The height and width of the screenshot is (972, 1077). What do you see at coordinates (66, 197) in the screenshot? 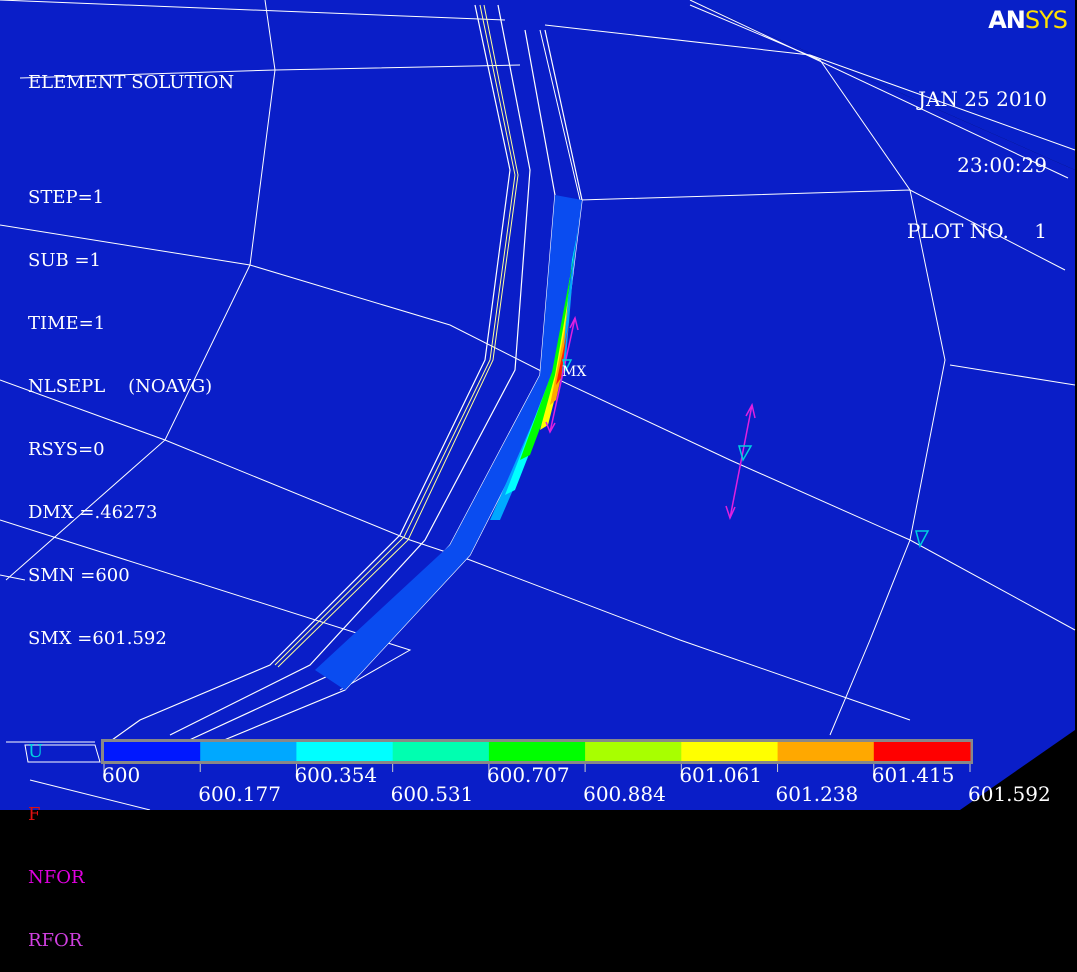
I see `info-step: STEP=1` at bounding box center [66, 197].